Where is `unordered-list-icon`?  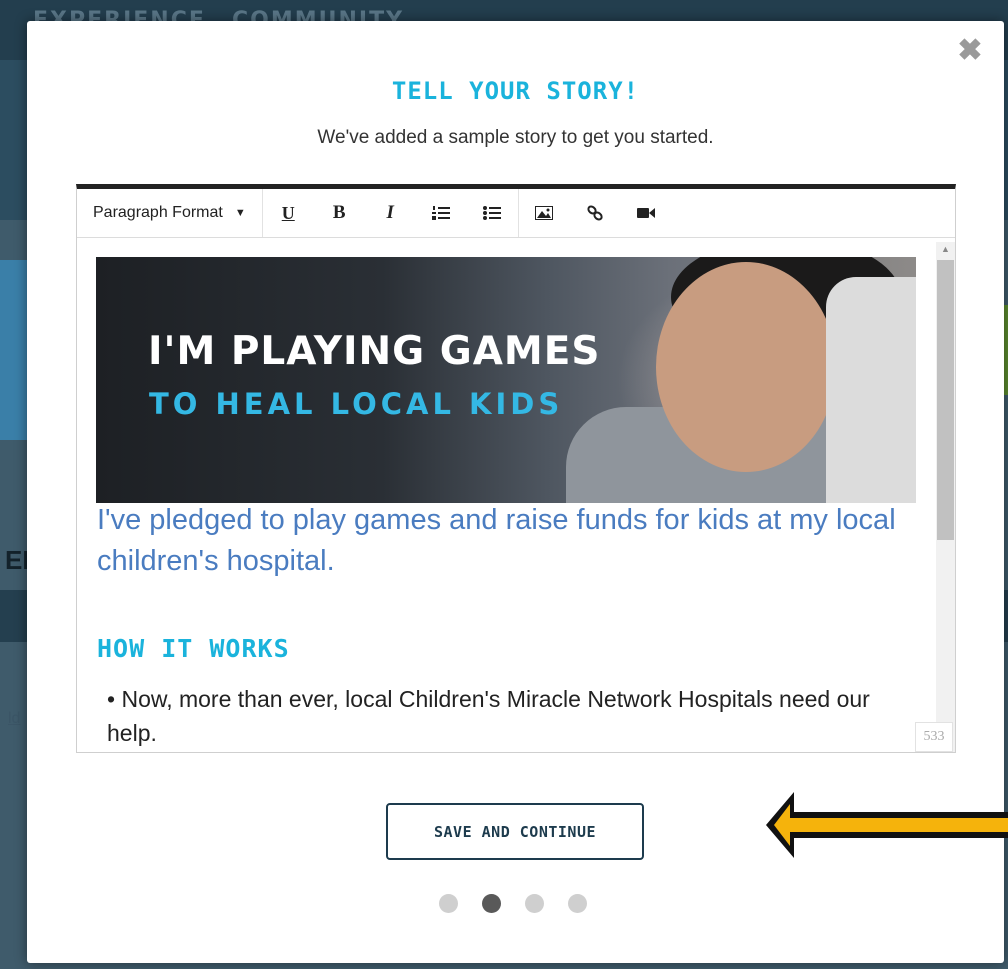
unordered-list-icon is located at coordinates (492, 213).